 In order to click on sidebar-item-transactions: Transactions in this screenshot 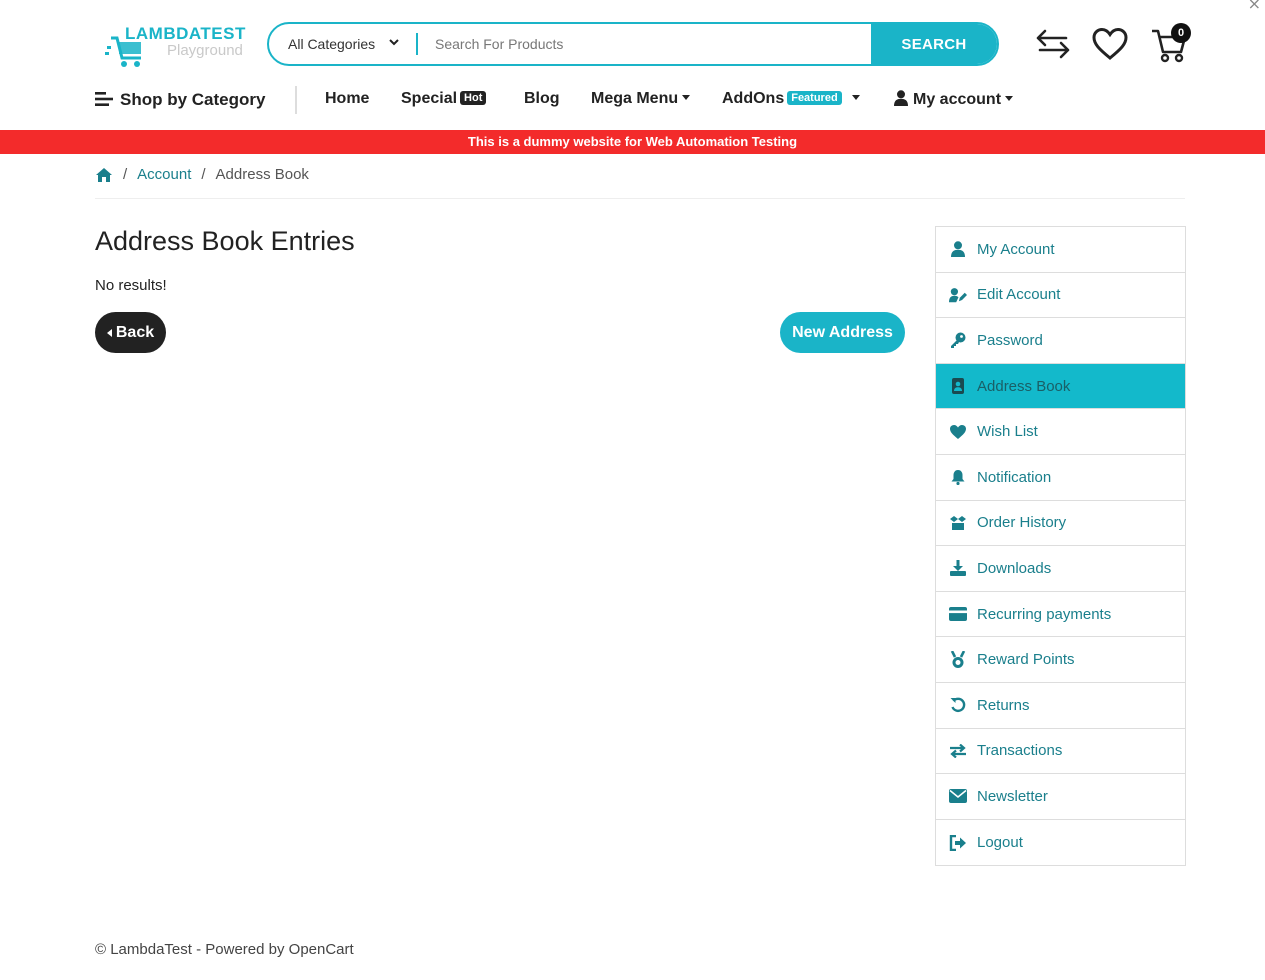, I will do `click(1060, 752)`.